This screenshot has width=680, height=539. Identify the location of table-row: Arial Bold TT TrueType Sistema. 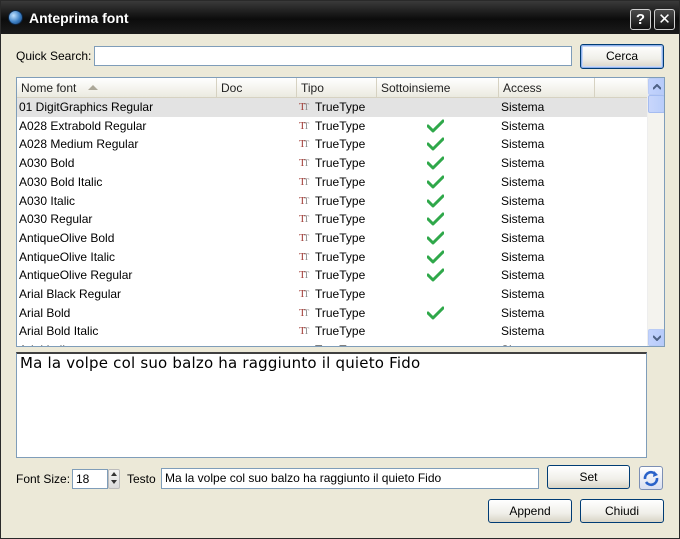
(332, 313).